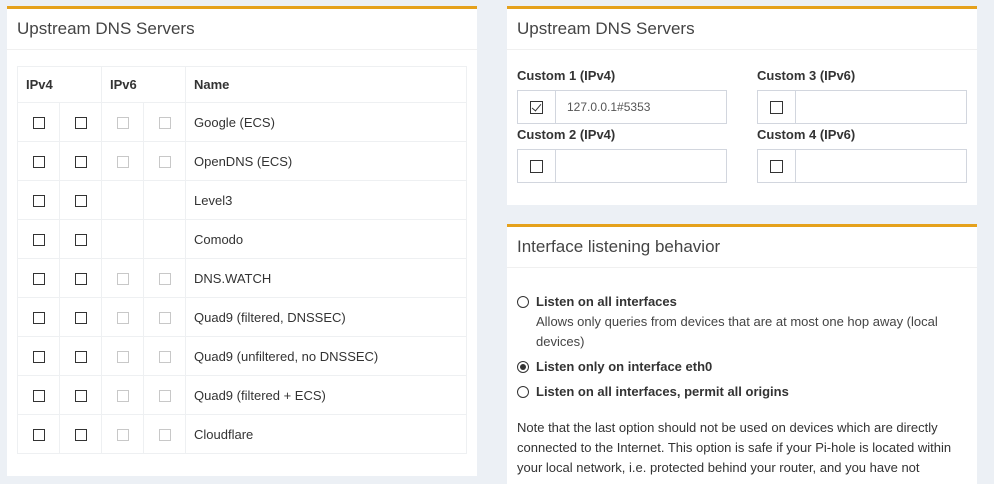  I want to click on custom1-group: 127.0.0.1#5353, so click(622, 107).